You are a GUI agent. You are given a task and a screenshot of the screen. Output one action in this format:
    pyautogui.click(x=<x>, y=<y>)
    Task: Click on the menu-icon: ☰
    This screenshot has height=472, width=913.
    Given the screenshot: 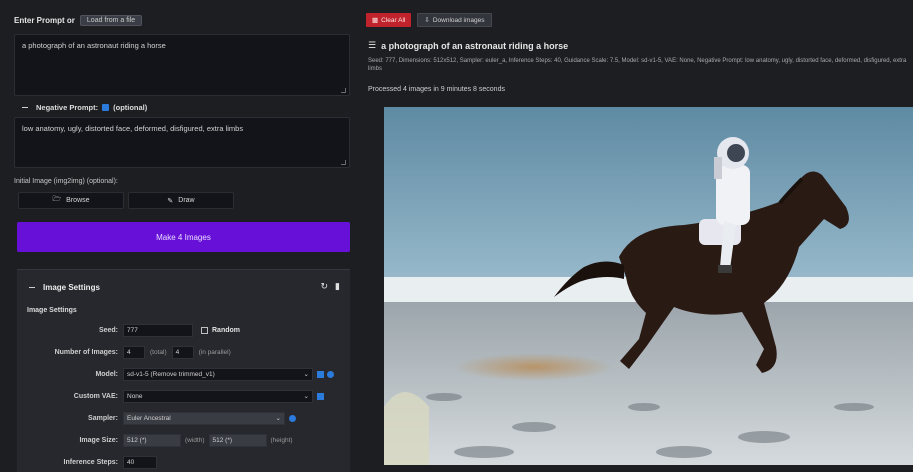 What is the action you would take?
    pyautogui.click(x=372, y=45)
    